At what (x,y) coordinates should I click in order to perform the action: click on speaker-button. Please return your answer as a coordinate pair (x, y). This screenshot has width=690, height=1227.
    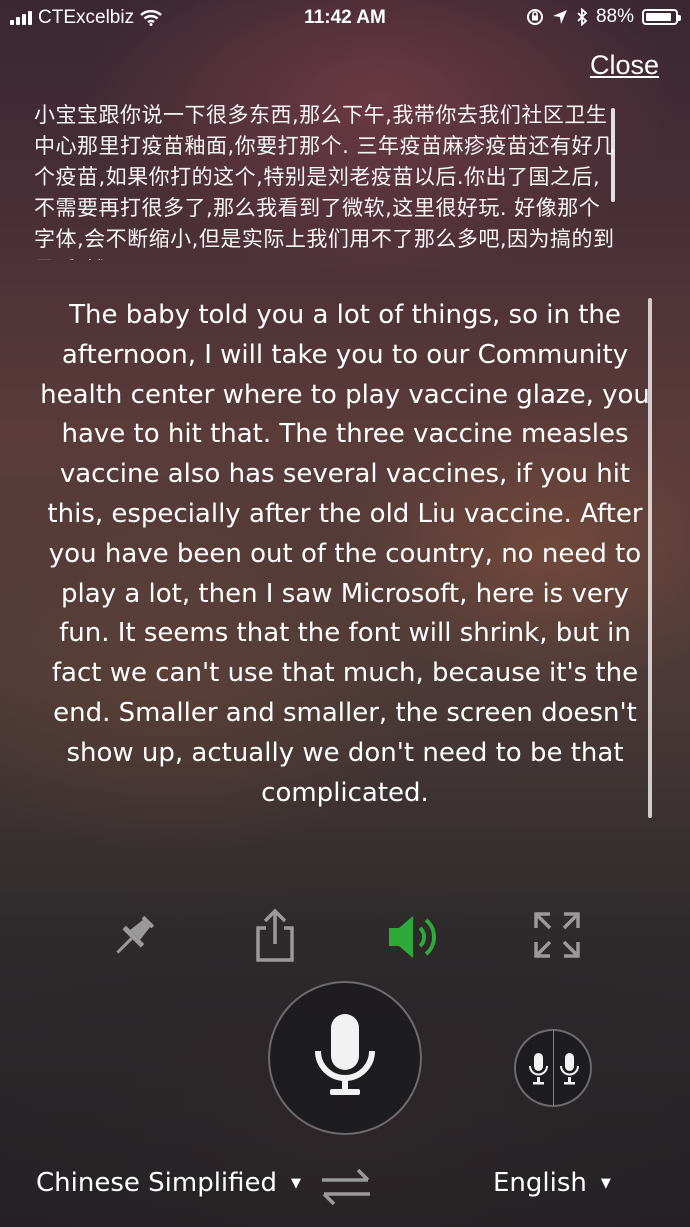
    Looking at the image, I should click on (414, 939).